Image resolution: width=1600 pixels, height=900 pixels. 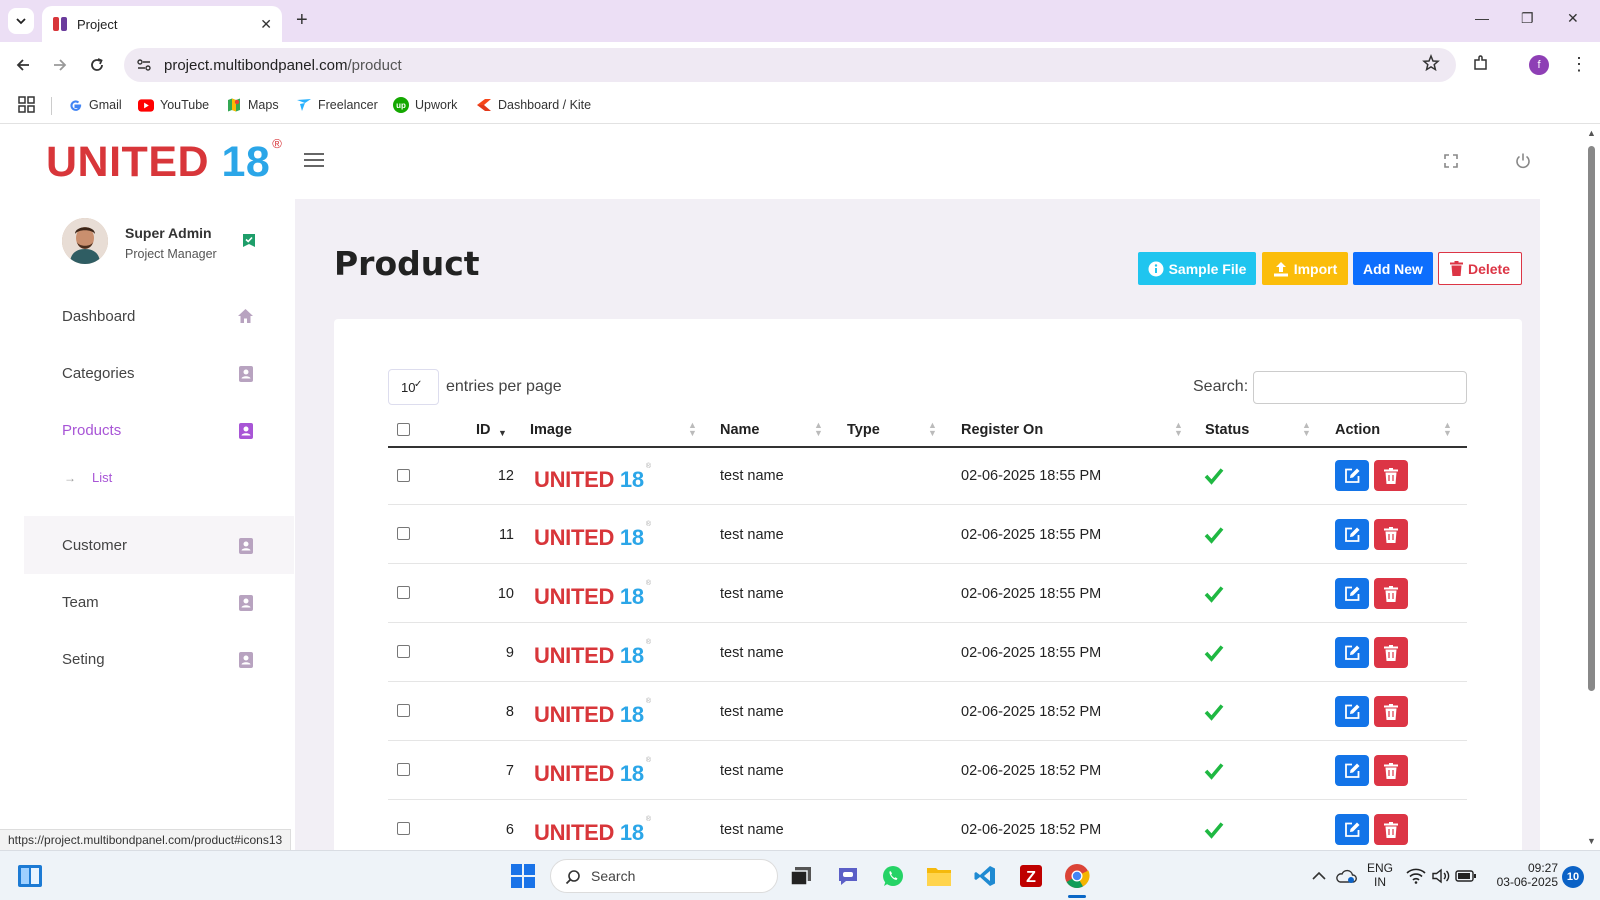 What do you see at coordinates (60, 65) in the screenshot?
I see `forward-button` at bounding box center [60, 65].